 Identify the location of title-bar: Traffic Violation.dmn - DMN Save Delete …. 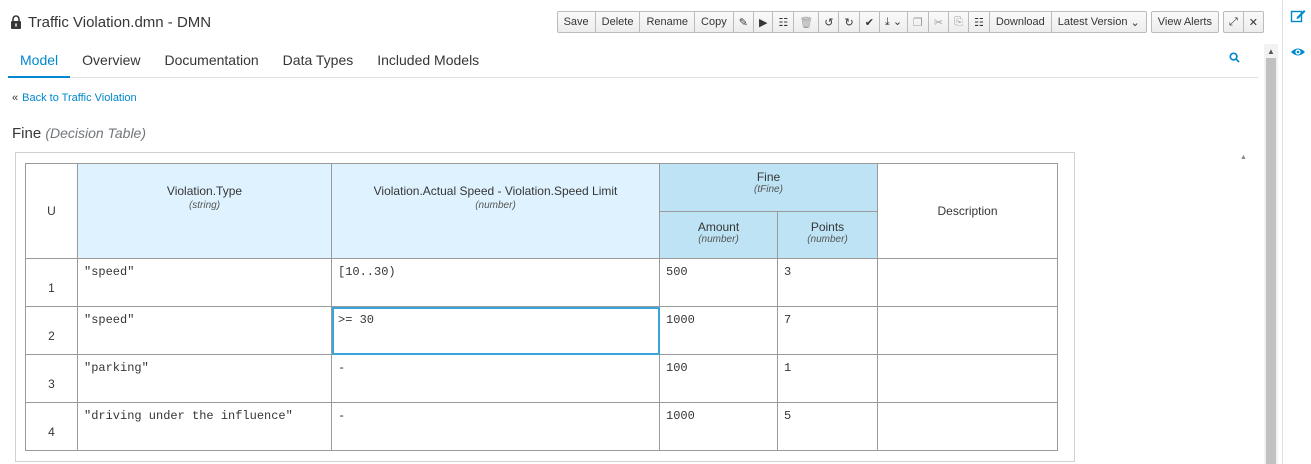
(636, 22).